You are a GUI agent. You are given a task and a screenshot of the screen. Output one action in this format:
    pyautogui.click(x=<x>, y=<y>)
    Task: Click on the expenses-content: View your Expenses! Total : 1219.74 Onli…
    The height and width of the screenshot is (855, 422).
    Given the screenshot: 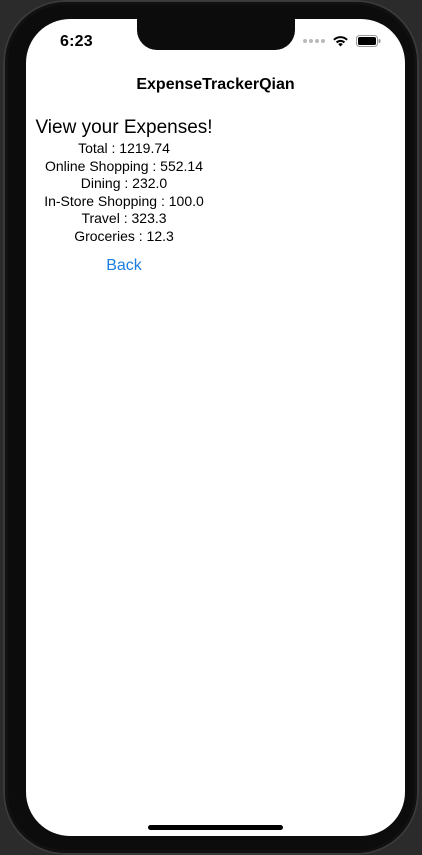 What is the action you would take?
    pyautogui.click(x=124, y=195)
    